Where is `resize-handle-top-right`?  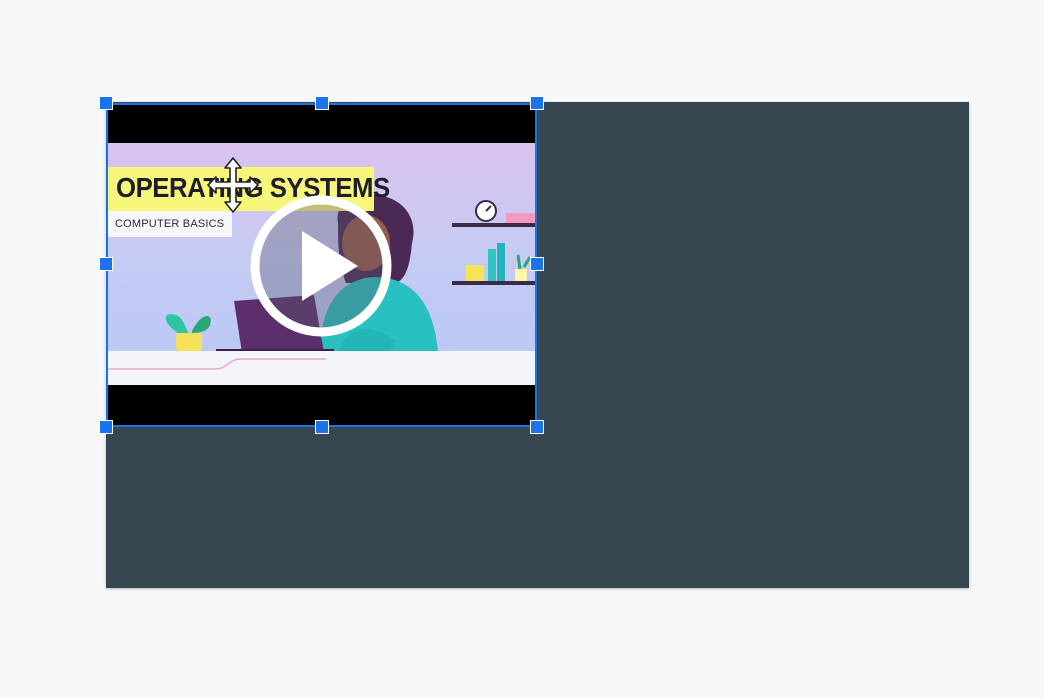 resize-handle-top-right is located at coordinates (537, 103).